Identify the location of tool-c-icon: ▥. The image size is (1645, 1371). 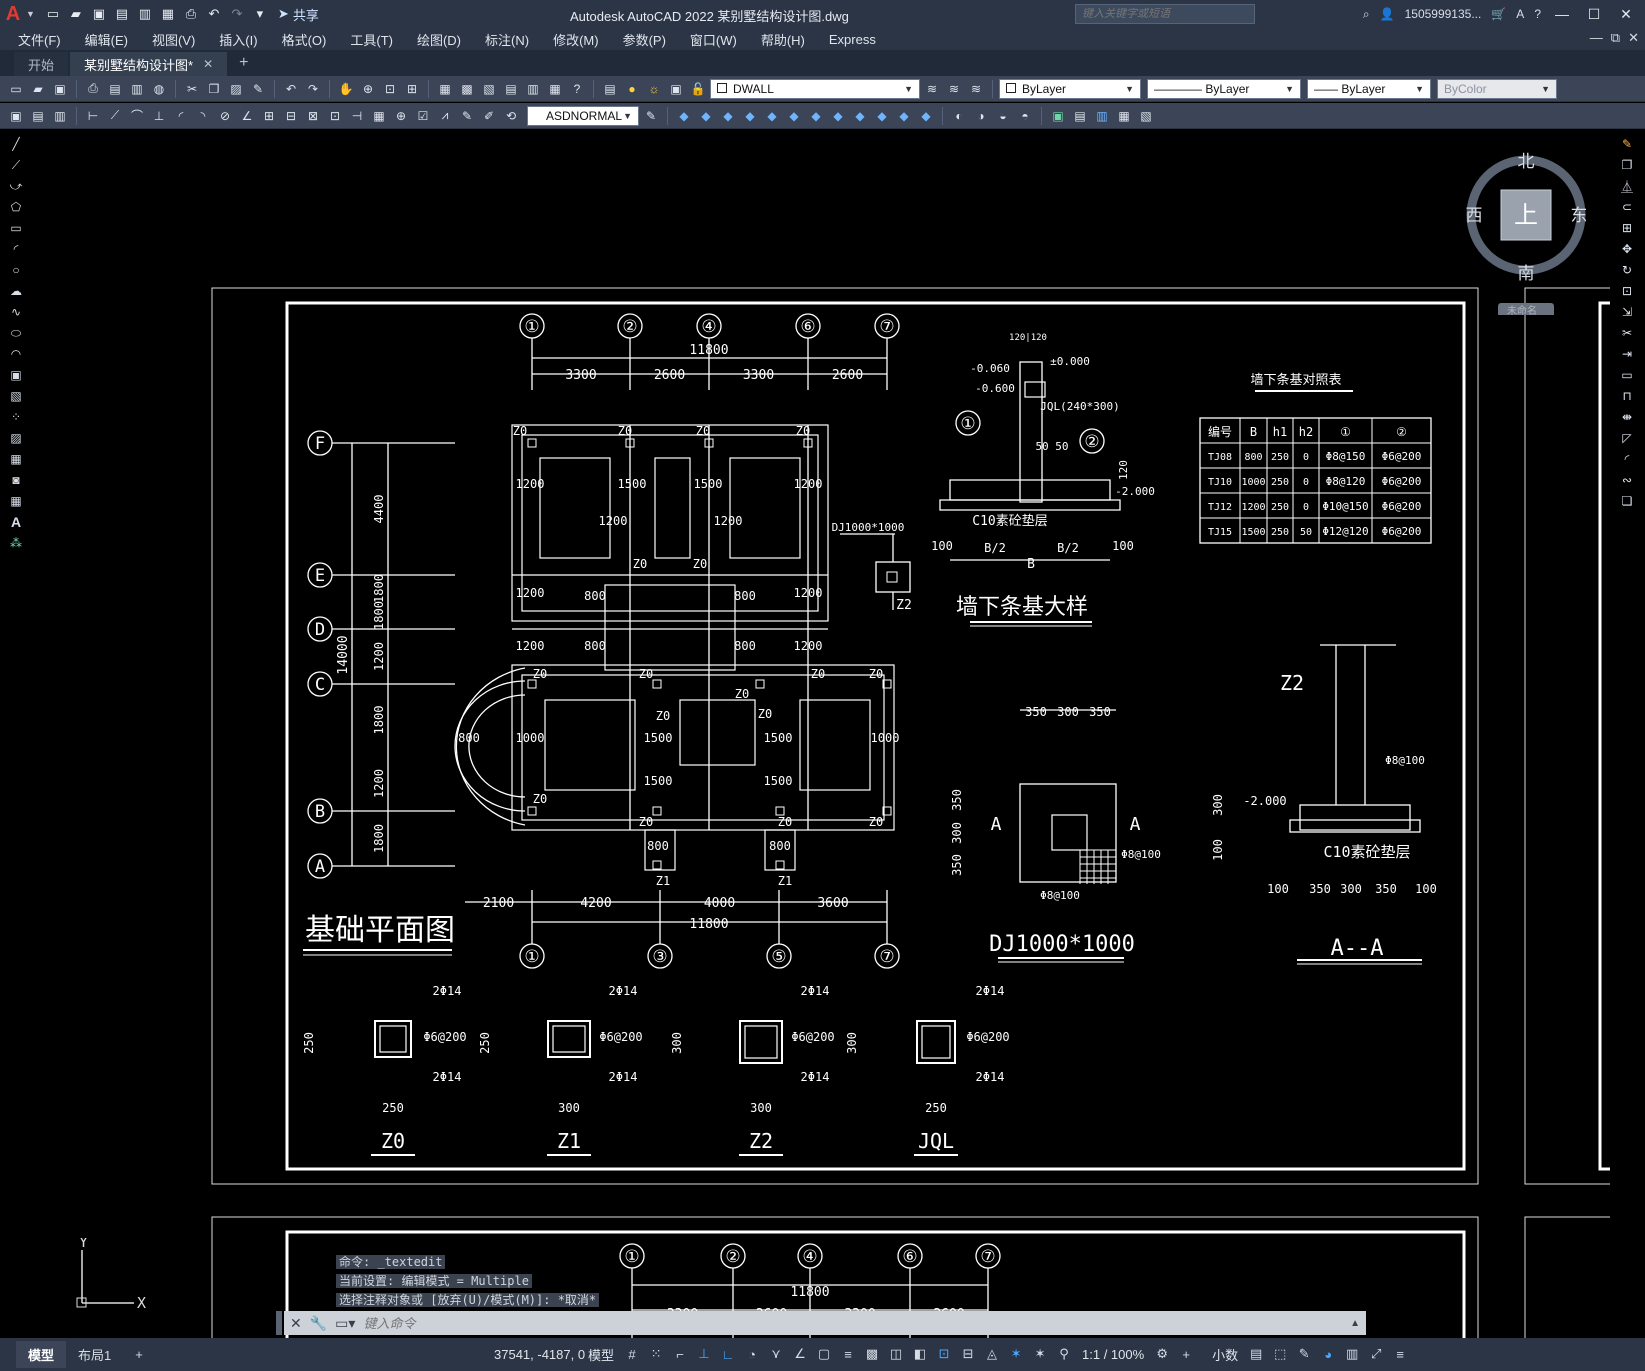
(60, 116).